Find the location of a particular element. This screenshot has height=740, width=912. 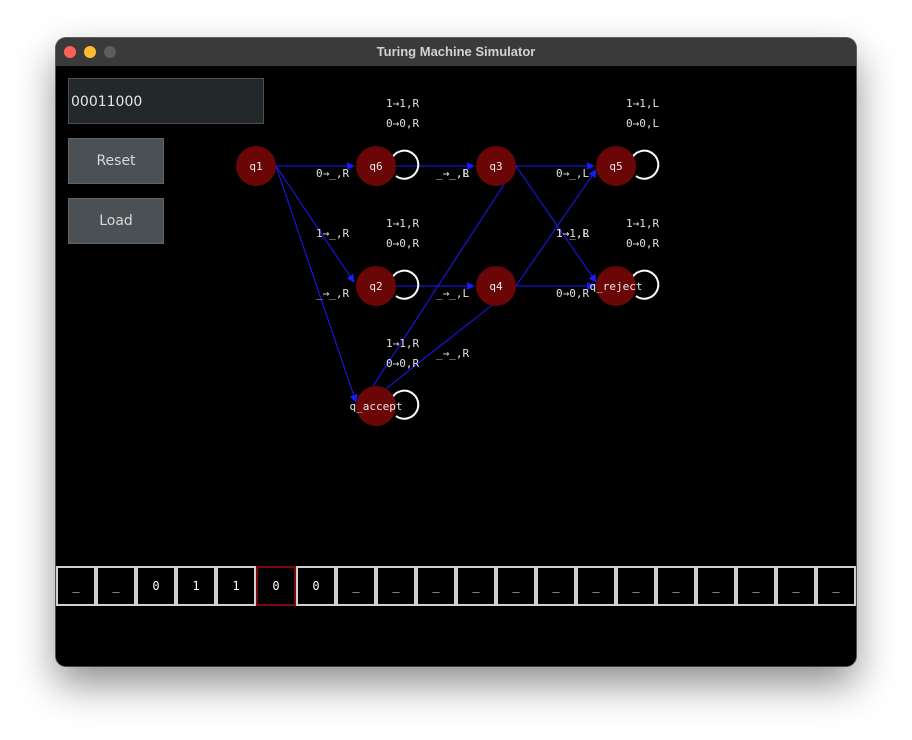

tape-cell-head: 0 is located at coordinates (276, 586).